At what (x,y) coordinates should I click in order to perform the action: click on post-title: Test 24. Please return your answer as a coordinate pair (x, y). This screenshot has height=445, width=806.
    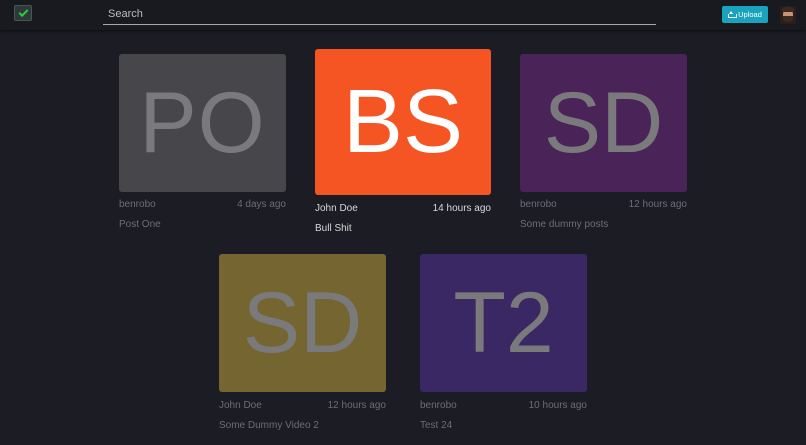
    Looking at the image, I should click on (436, 425).